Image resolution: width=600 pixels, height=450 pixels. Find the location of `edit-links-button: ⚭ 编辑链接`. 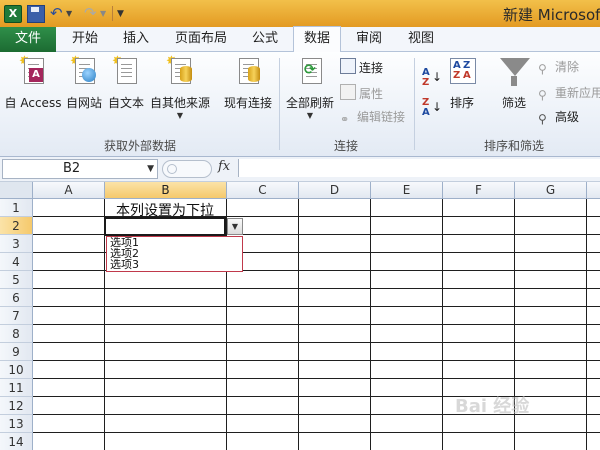

edit-links-button: ⚭ 编辑链接 is located at coordinates (372, 117).